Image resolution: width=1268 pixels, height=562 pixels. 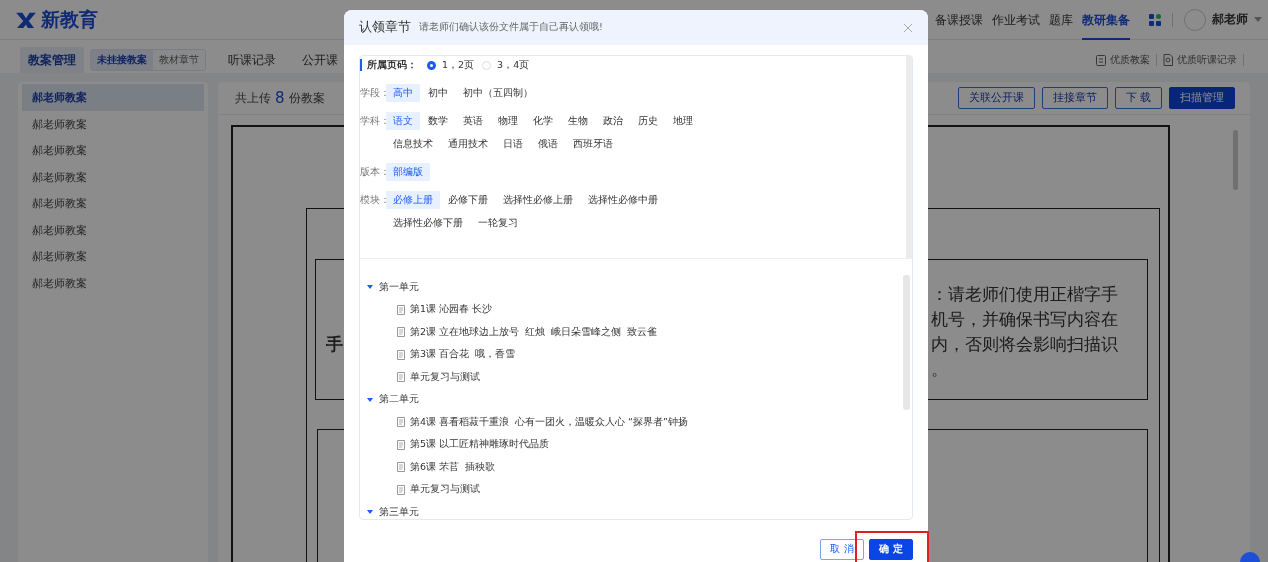 What do you see at coordinates (69, 19) in the screenshot?
I see `logo-text: 新教育` at bounding box center [69, 19].